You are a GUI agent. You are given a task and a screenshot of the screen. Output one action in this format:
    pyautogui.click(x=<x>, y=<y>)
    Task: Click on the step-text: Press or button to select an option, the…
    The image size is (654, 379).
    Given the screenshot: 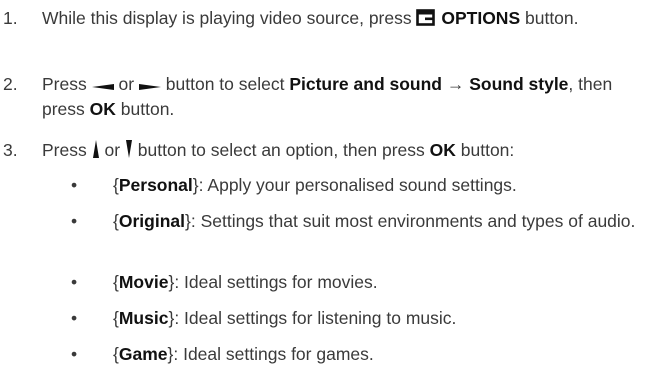 What is the action you would take?
    pyautogui.click(x=278, y=150)
    